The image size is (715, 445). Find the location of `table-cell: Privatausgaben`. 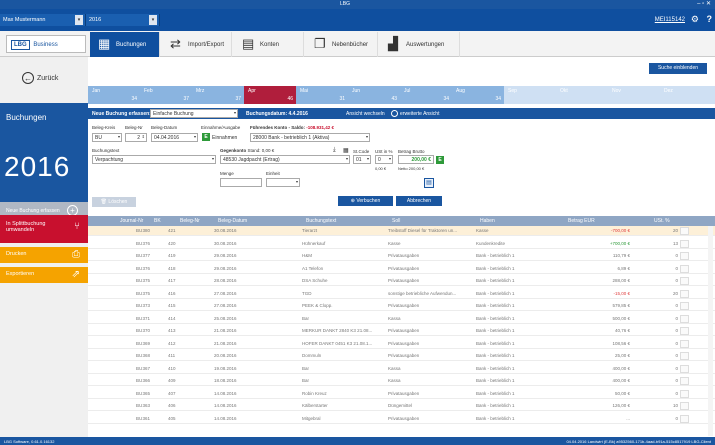

table-cell: Privatausgaben is located at coordinates (404, 255).